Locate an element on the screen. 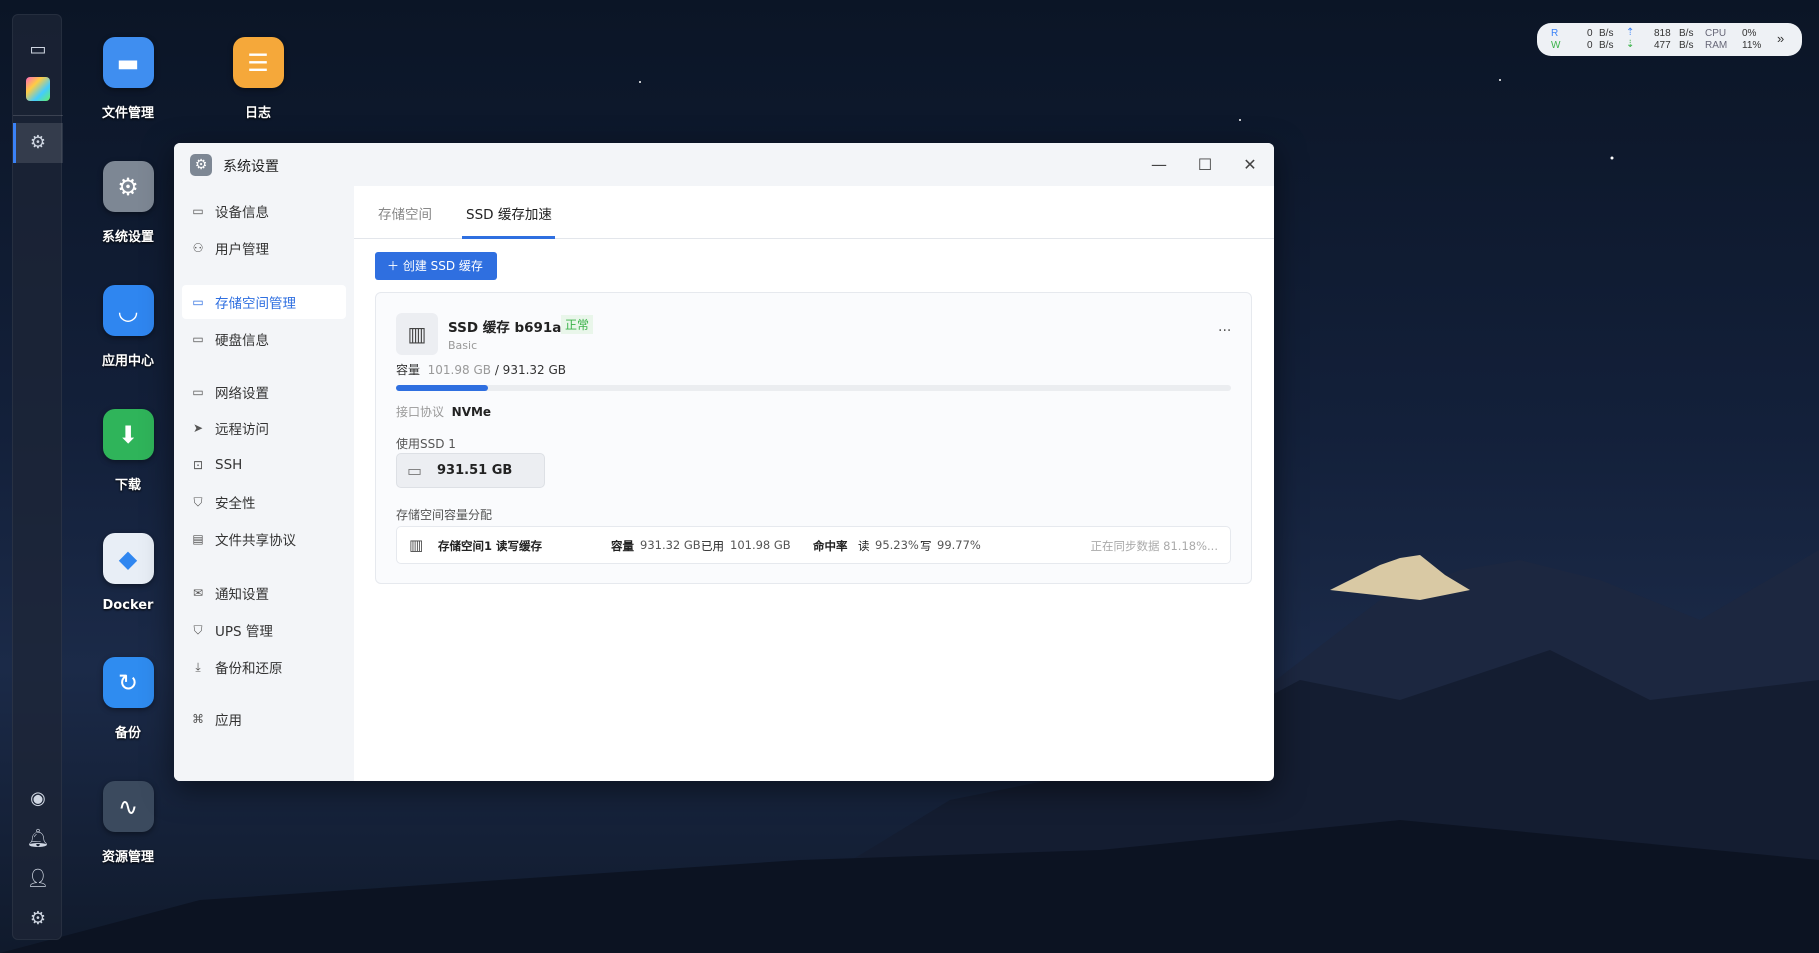 Image resolution: width=1819 pixels, height=953 pixels. sidebar-item-7: ⛉ 安全性 is located at coordinates (264, 502).